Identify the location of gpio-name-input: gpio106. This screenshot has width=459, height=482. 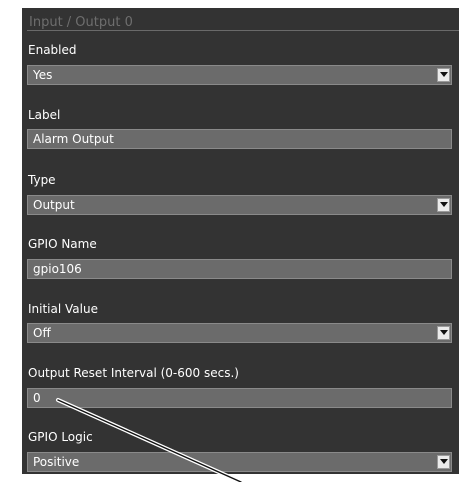
(239, 269).